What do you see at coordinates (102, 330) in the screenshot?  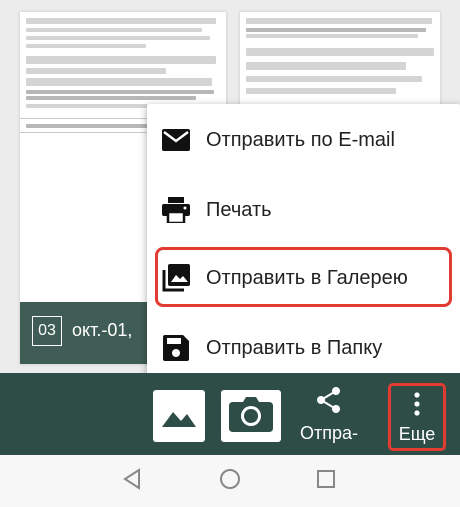 I see `document-date: окт.-01,` at bounding box center [102, 330].